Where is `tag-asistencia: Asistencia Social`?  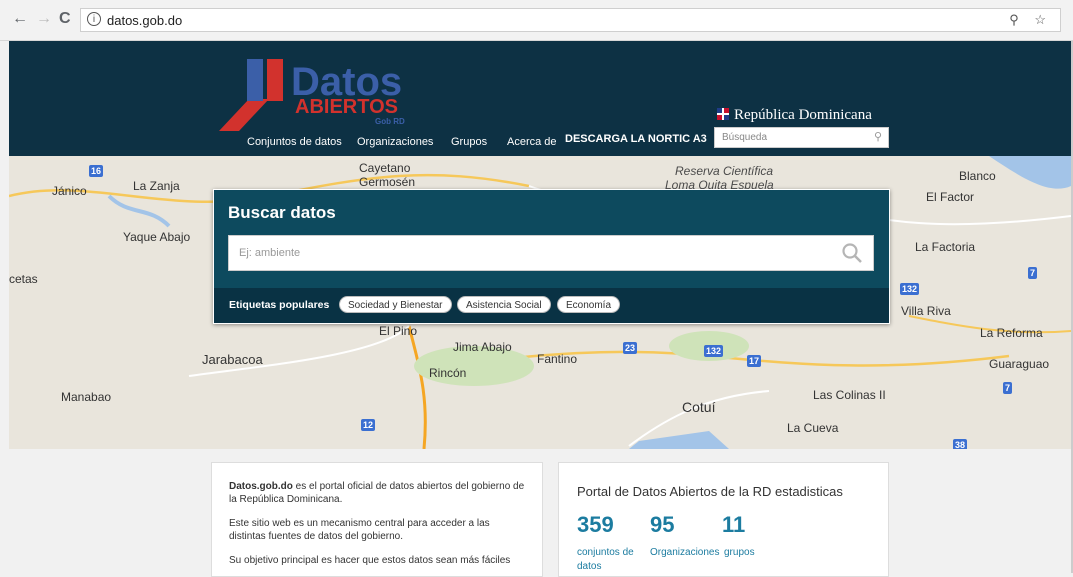 tag-asistencia: Asistencia Social is located at coordinates (504, 304).